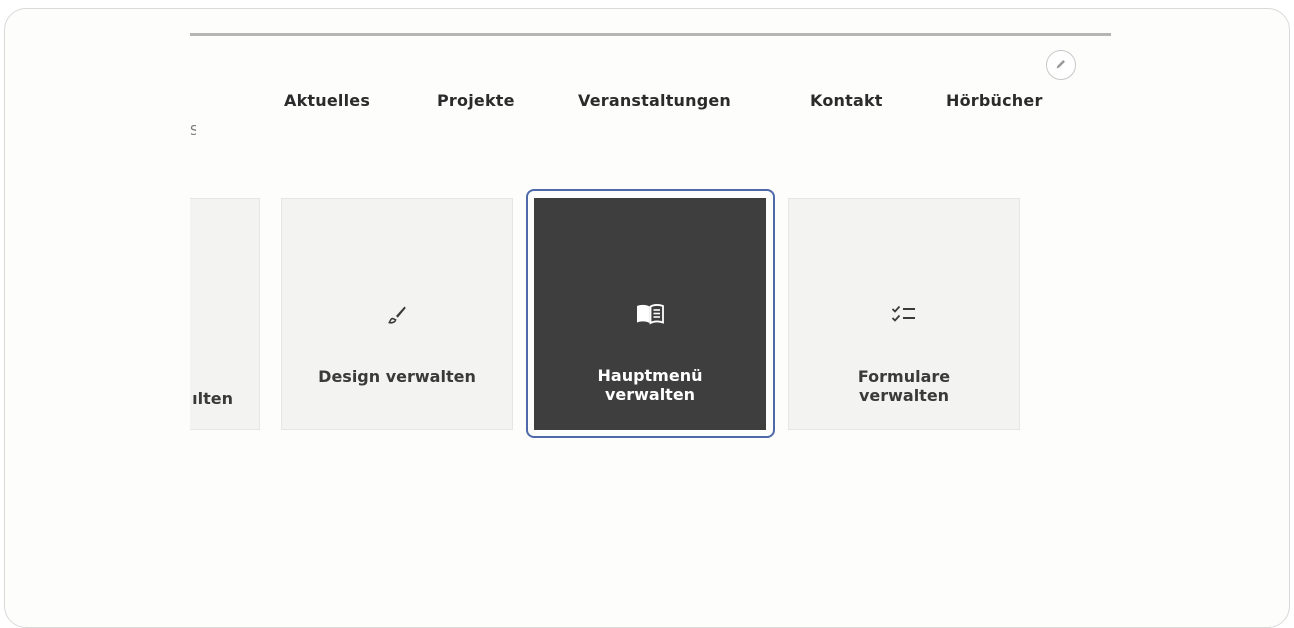  I want to click on open-book-icon, so click(650, 314).